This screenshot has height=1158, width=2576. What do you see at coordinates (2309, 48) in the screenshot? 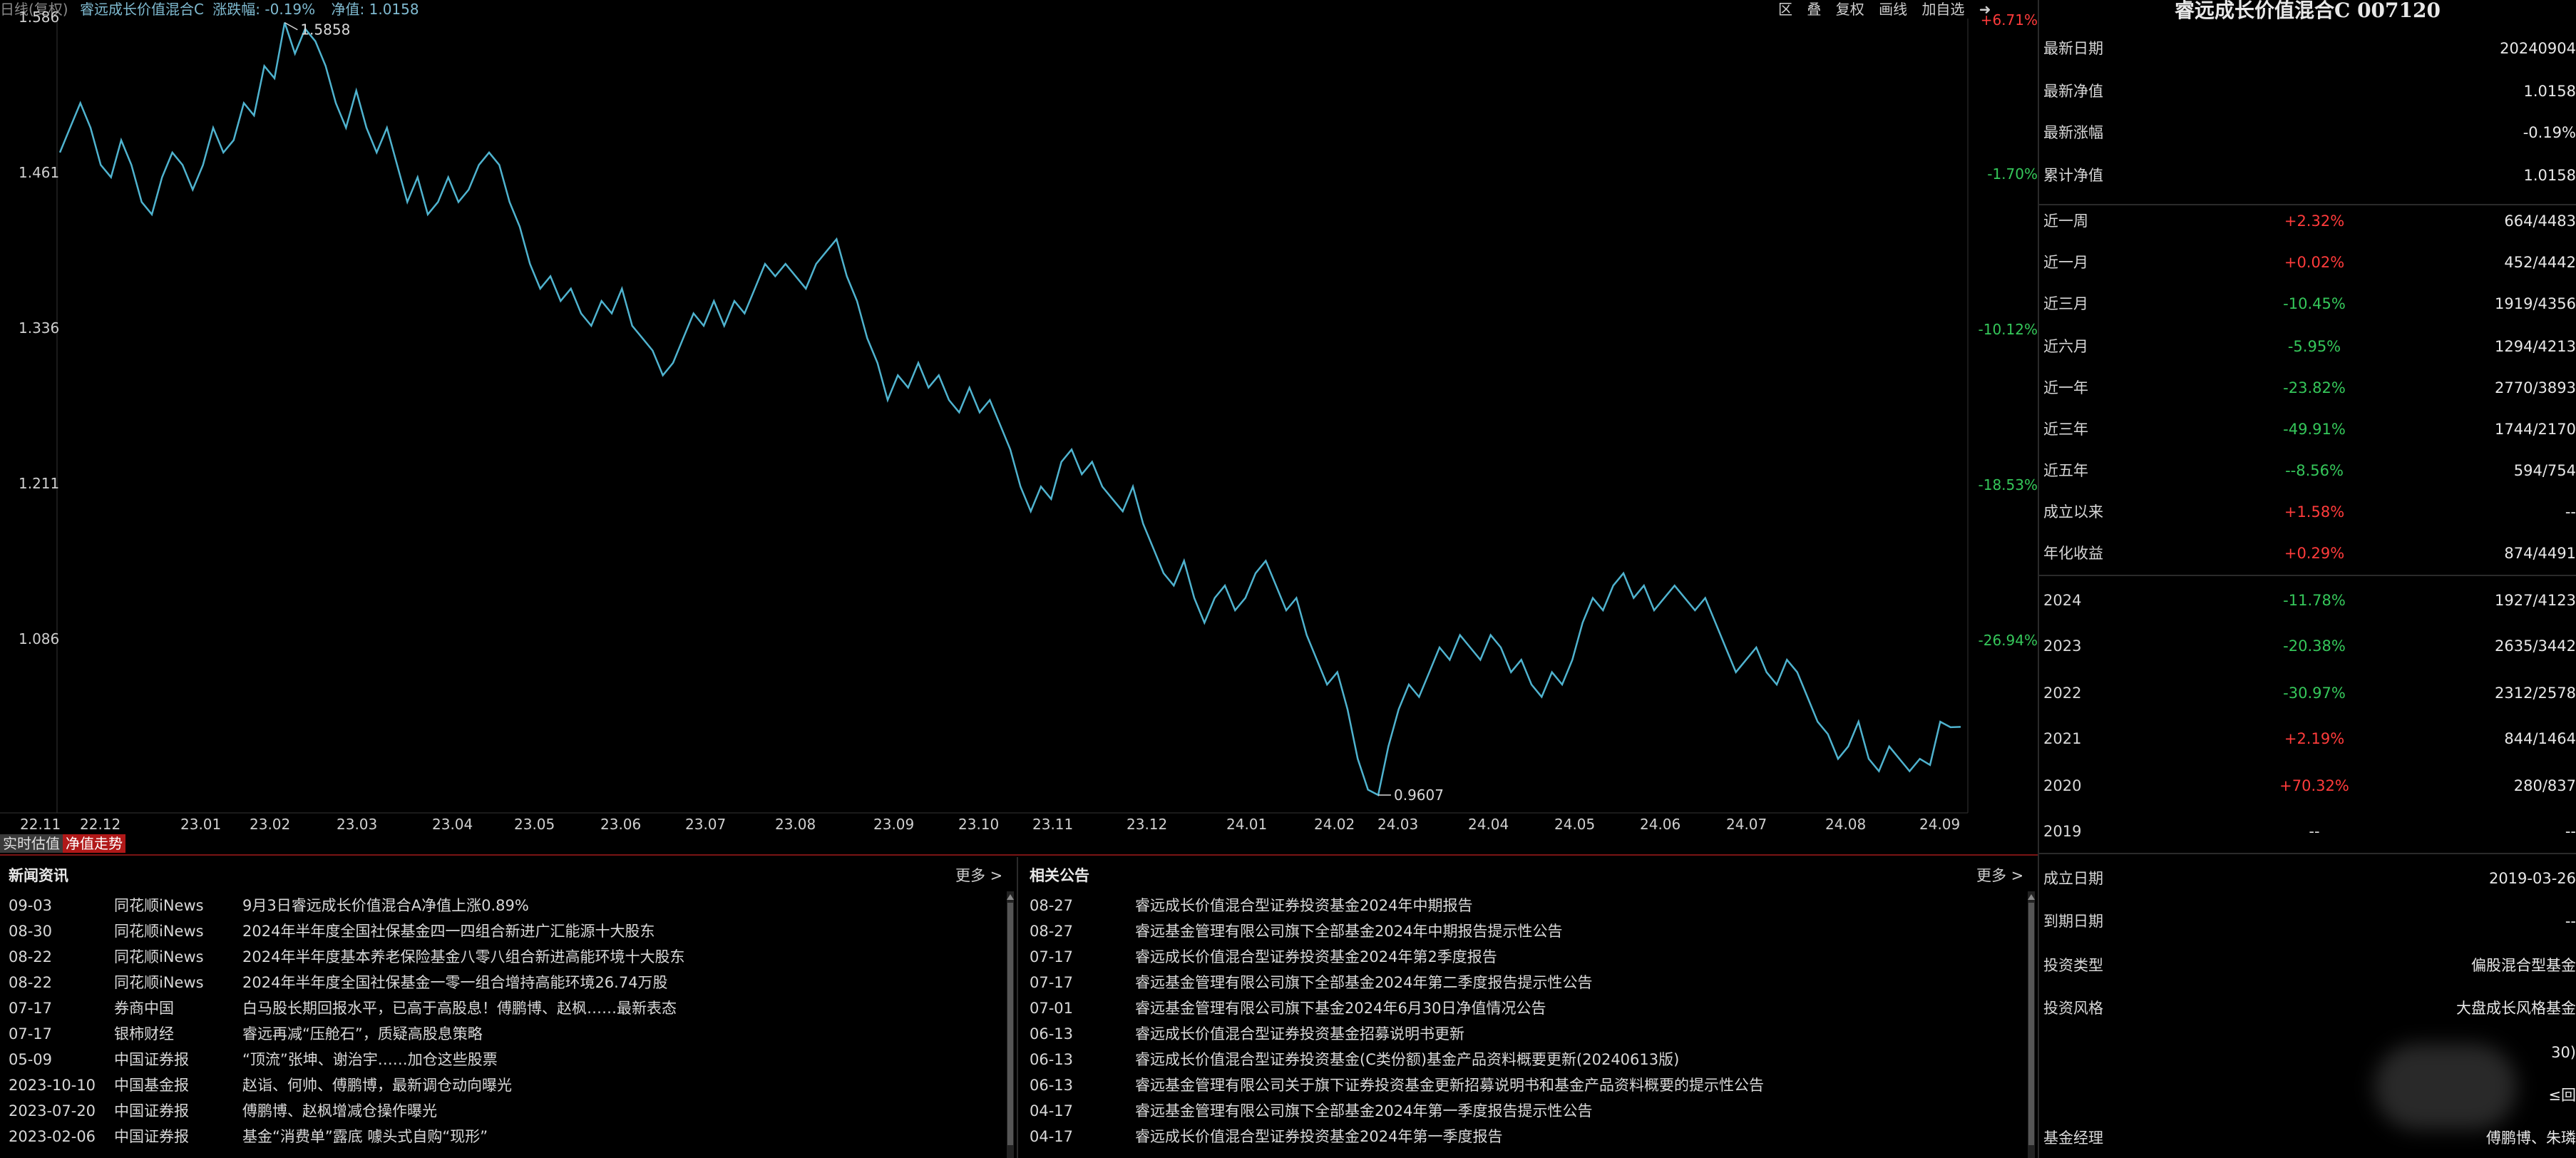
I see `info-row-latest-date: 最新日期 20240904` at bounding box center [2309, 48].